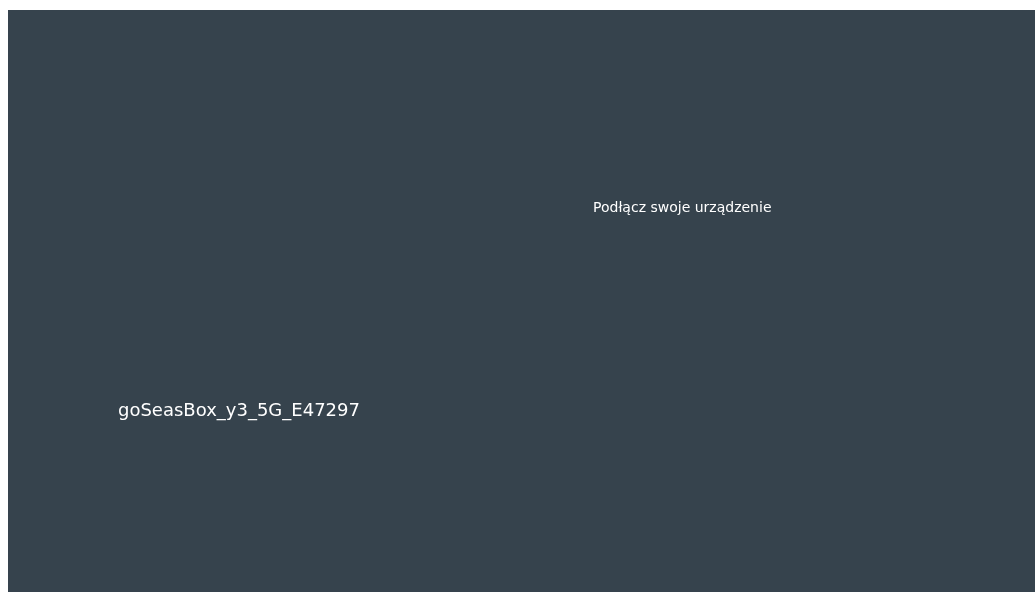 This screenshot has height=592, width=1035. Describe the element at coordinates (682, 207) in the screenshot. I see `page-title: Podłącz swoje urządzenie` at that location.